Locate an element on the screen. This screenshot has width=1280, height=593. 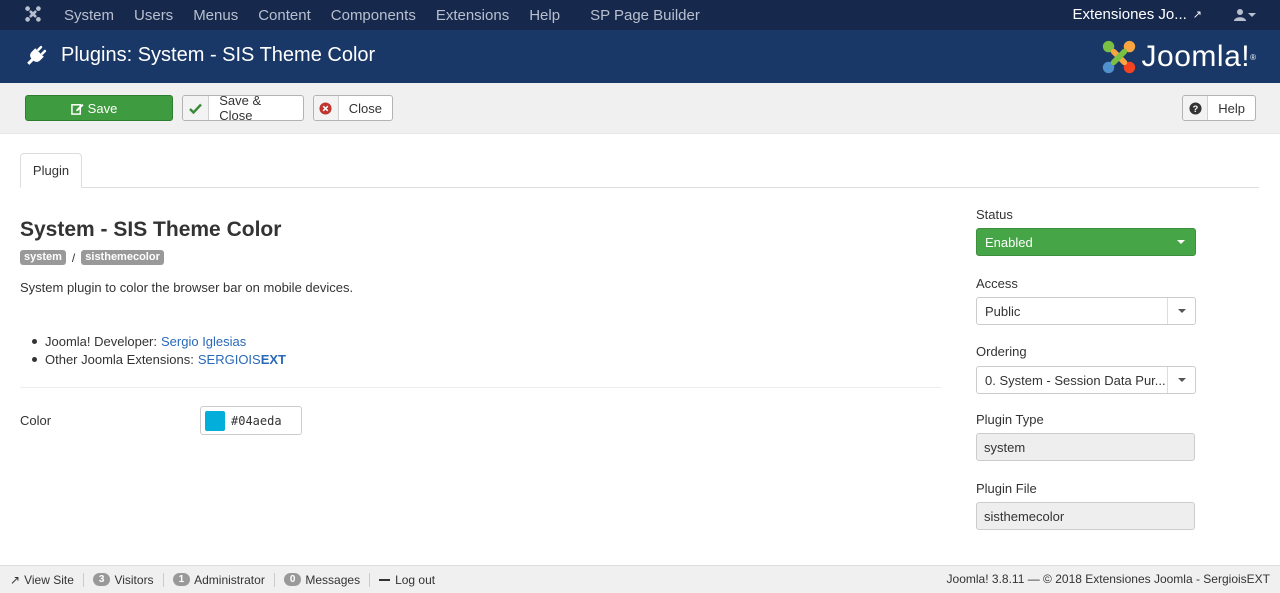
administrator-item: 1 Administrator is located at coordinates (219, 579).